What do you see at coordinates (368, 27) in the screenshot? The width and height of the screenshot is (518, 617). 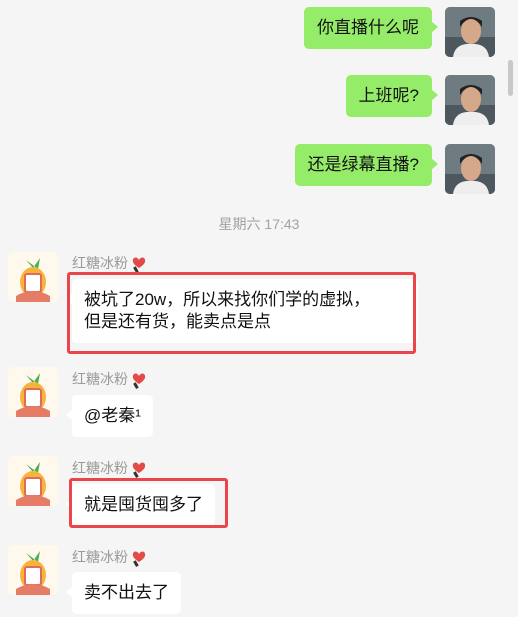 I see `message-text: 你直播什么呢` at bounding box center [368, 27].